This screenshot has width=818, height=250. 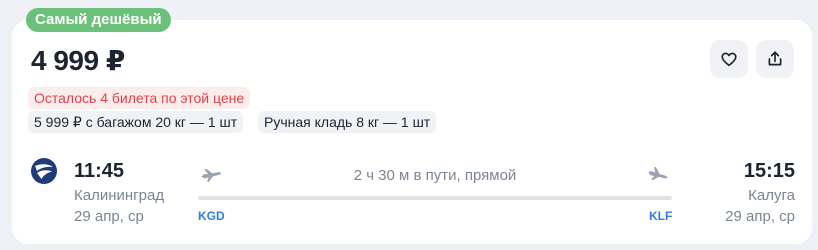 What do you see at coordinates (661, 216) in the screenshot?
I see `arrival-iata: KLF` at bounding box center [661, 216].